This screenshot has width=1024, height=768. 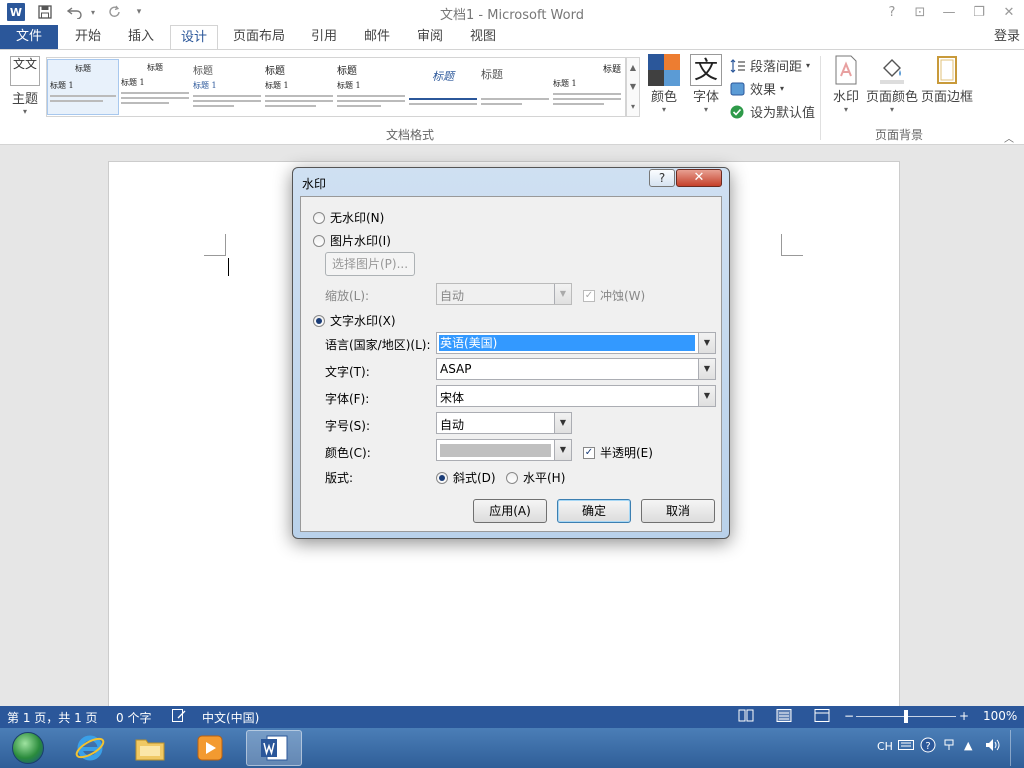 What do you see at coordinates (230, 717) in the screenshot?
I see `language-status: 中文(中国)` at bounding box center [230, 717].